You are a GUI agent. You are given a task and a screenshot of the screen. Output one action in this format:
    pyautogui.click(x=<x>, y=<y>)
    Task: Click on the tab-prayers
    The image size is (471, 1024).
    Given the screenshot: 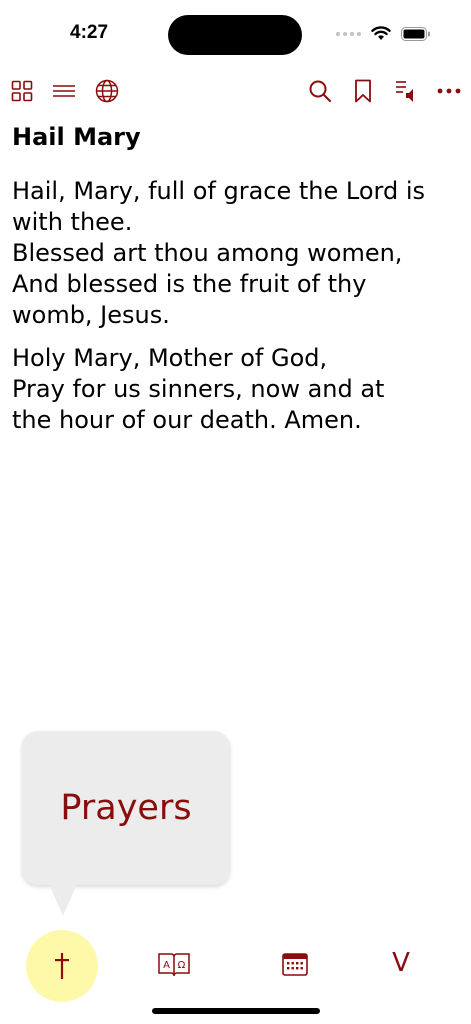 What is the action you would take?
    pyautogui.click(x=62, y=966)
    